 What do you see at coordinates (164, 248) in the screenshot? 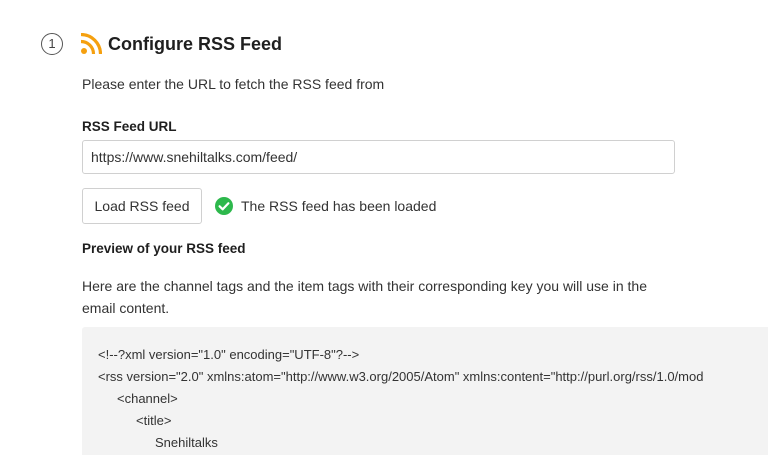
I see `preview-heading: Preview of your RSS feed` at bounding box center [164, 248].